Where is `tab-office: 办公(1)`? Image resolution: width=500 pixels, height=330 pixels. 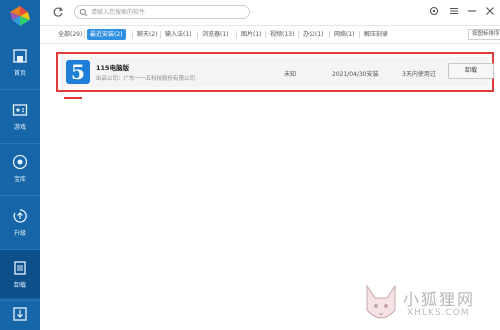 tab-office: 办公(1) is located at coordinates (313, 34).